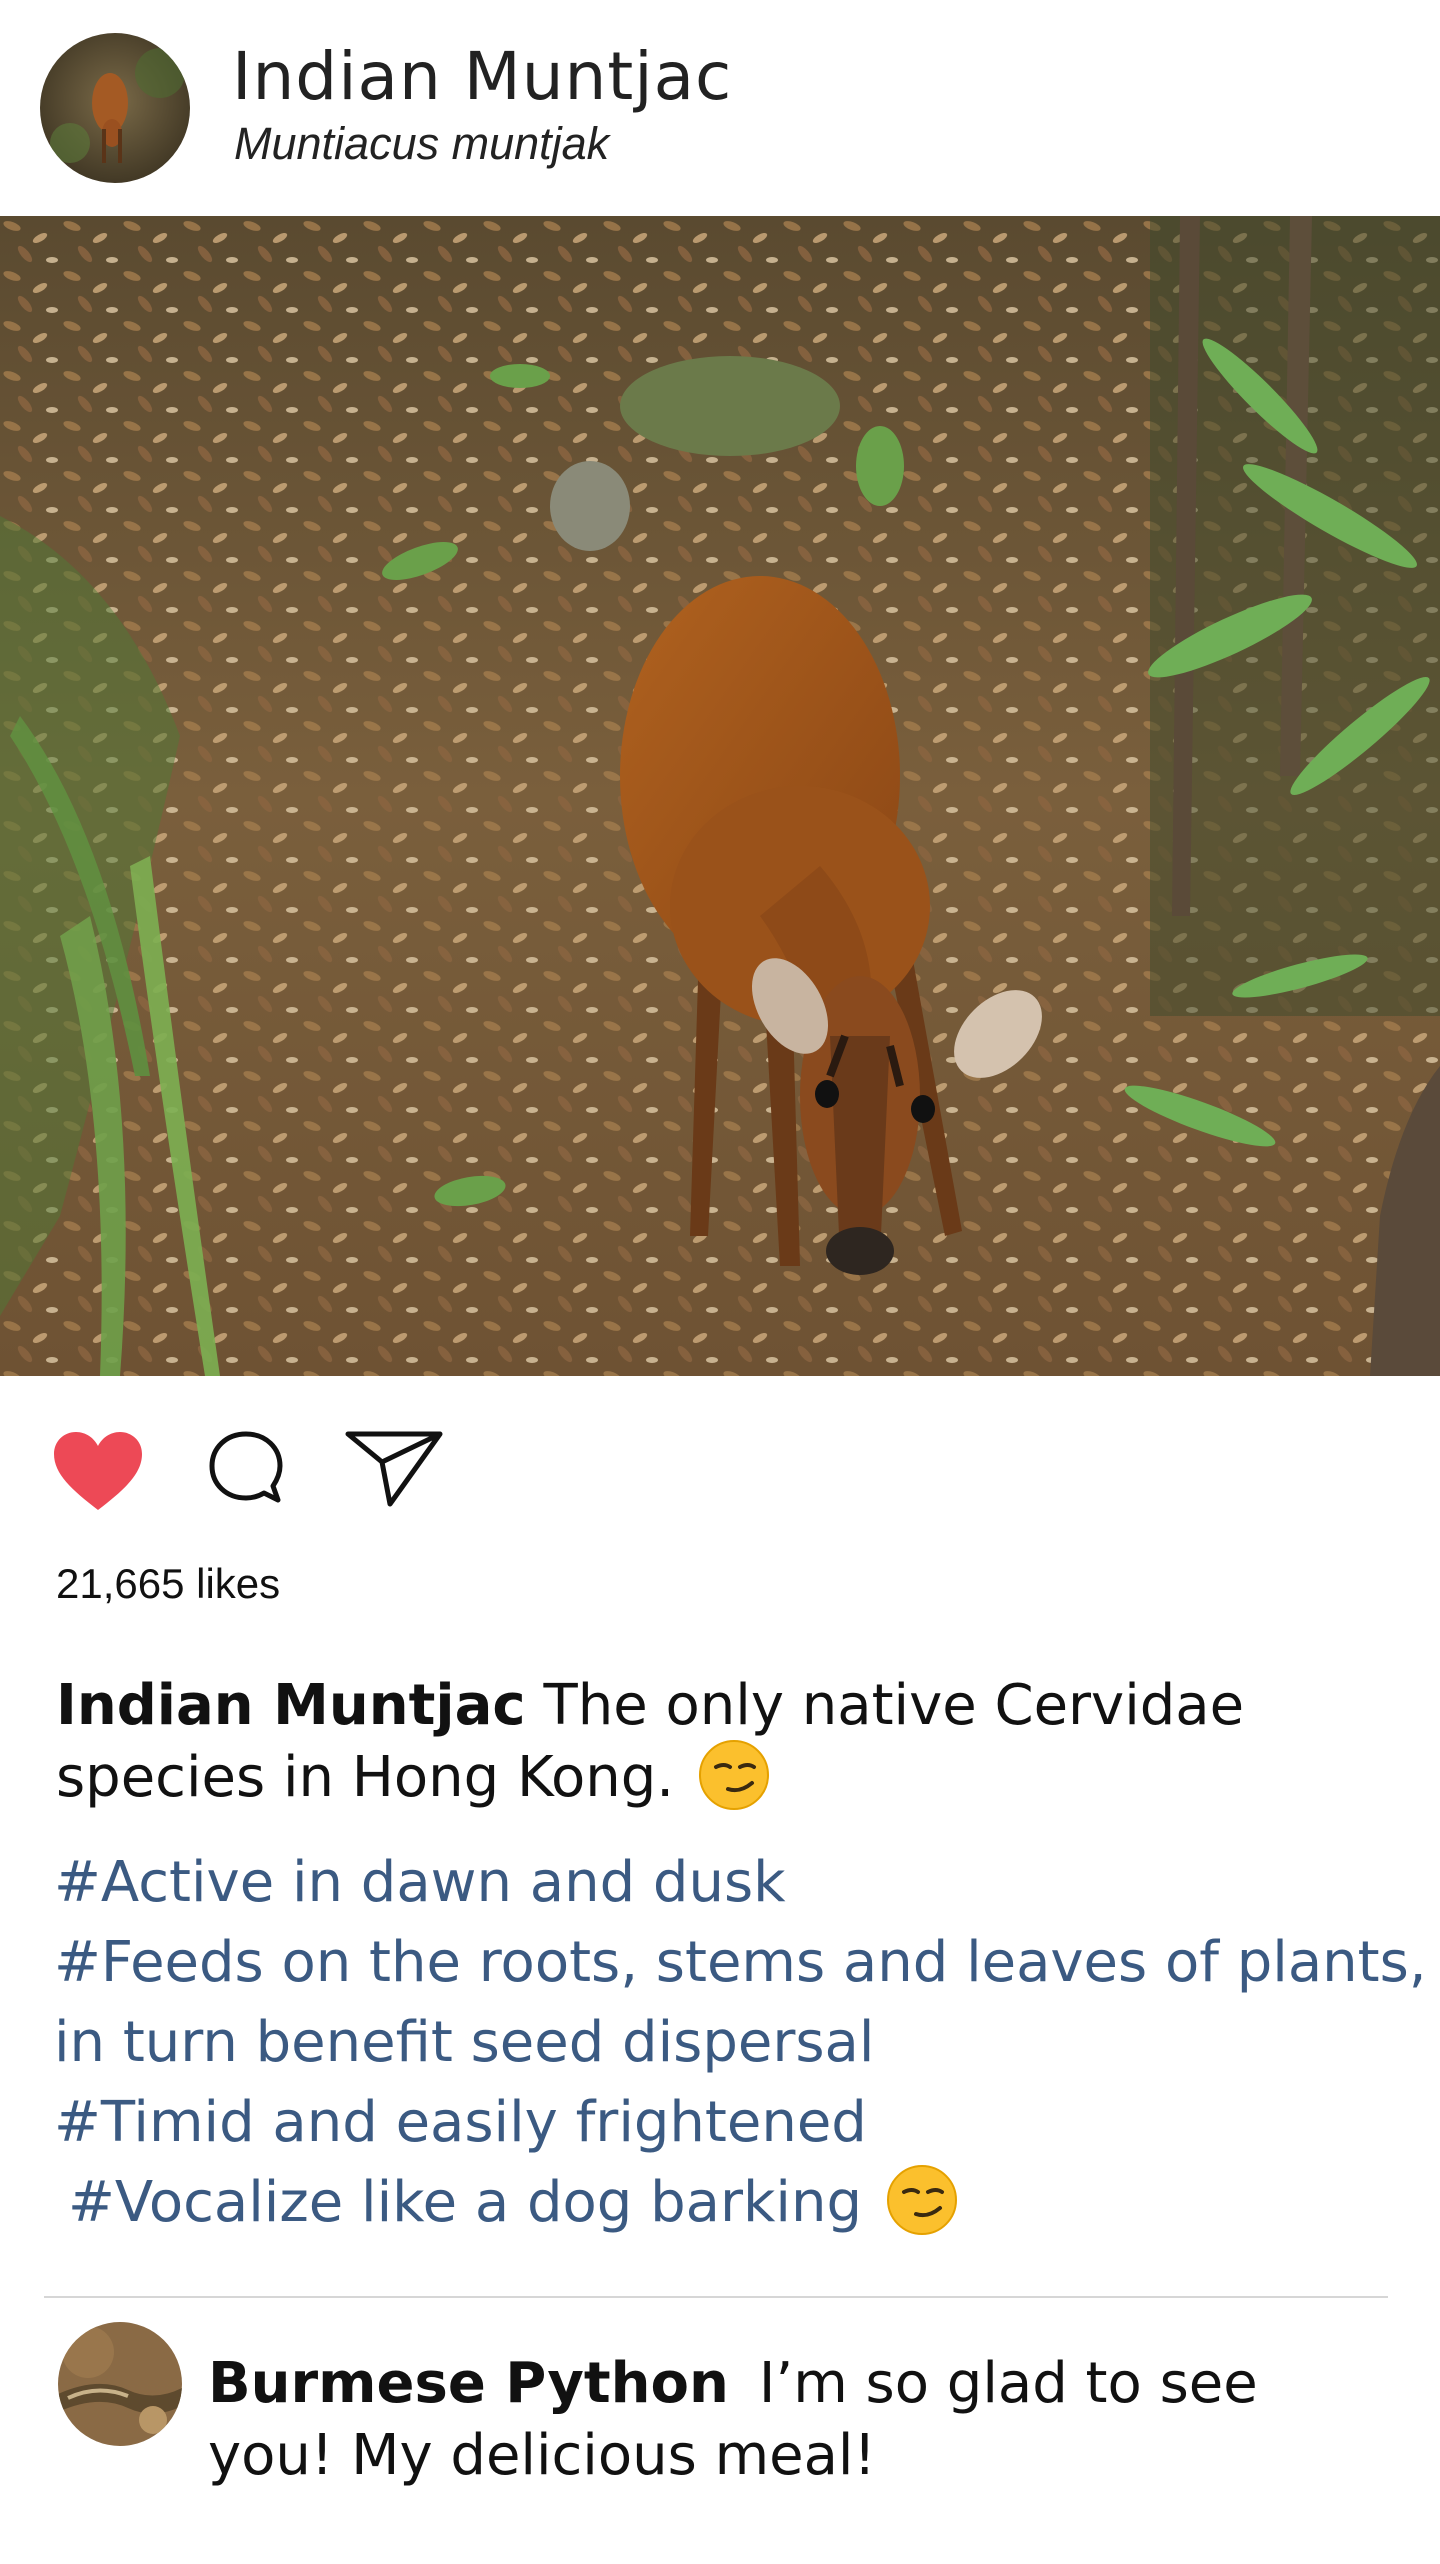 Image resolution: width=1440 pixels, height=2564 pixels. Describe the element at coordinates (291, 1705) in the screenshot. I see `caption-username: Indian Muntjac` at that location.